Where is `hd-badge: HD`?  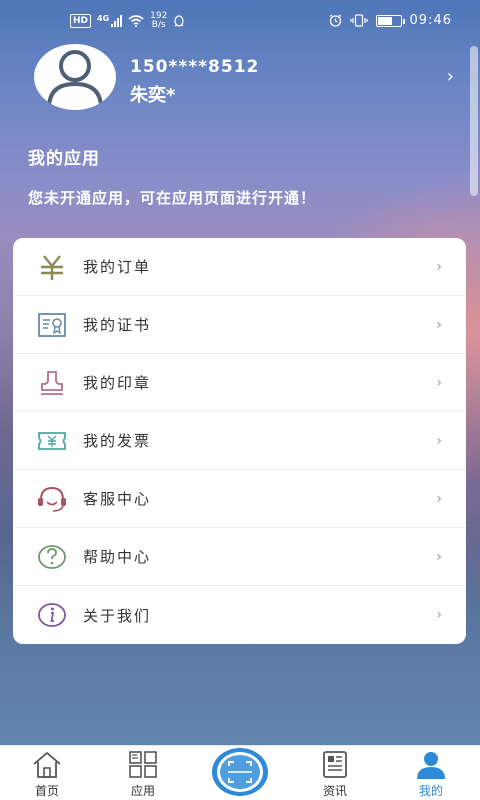
hd-badge: HD is located at coordinates (81, 21).